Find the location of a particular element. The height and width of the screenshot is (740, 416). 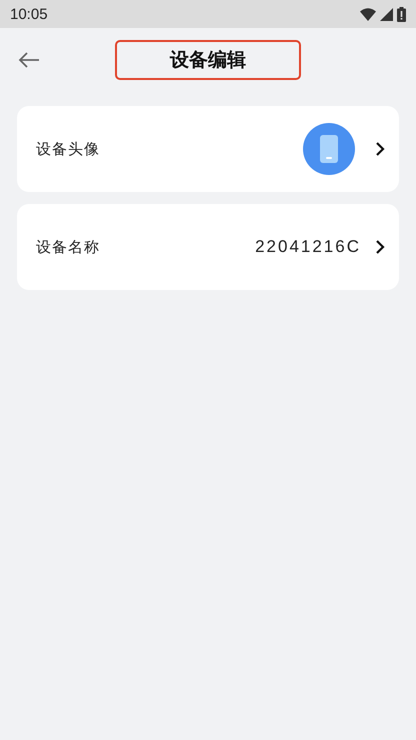

row-label: 设备名称 is located at coordinates (68, 247).